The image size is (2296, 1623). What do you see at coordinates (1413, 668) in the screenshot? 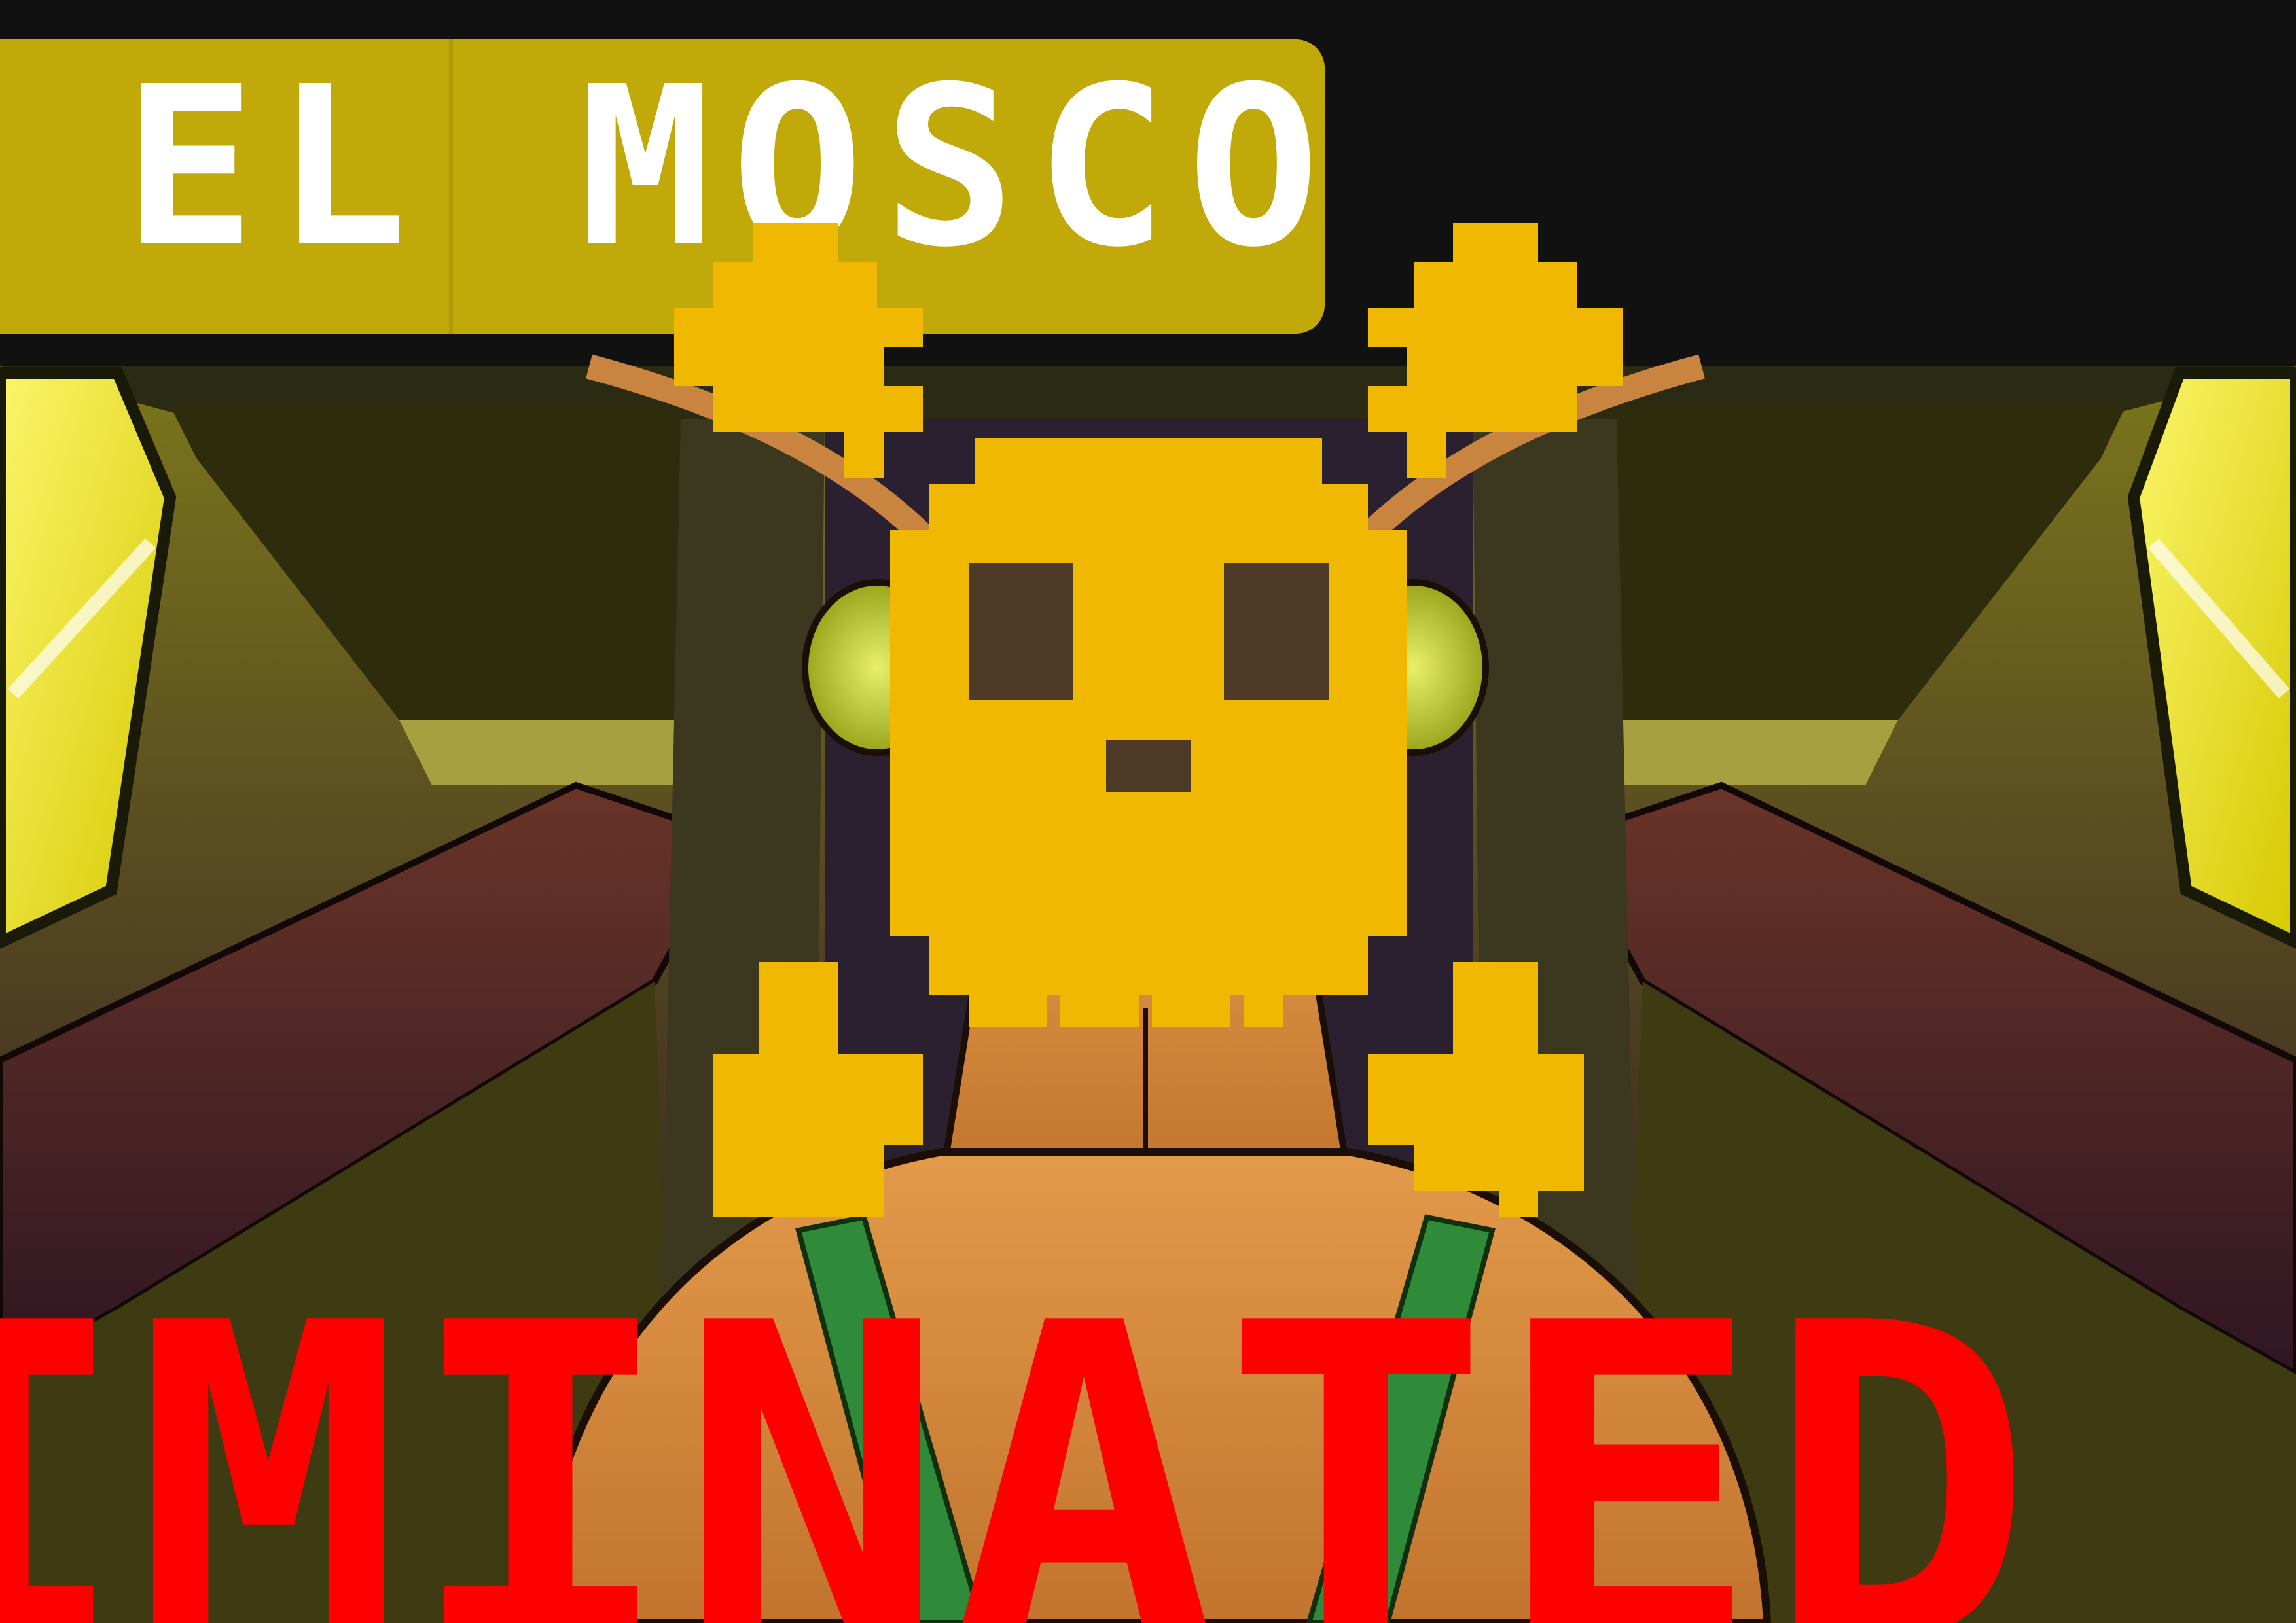
I see `right-compound-eye` at bounding box center [1413, 668].